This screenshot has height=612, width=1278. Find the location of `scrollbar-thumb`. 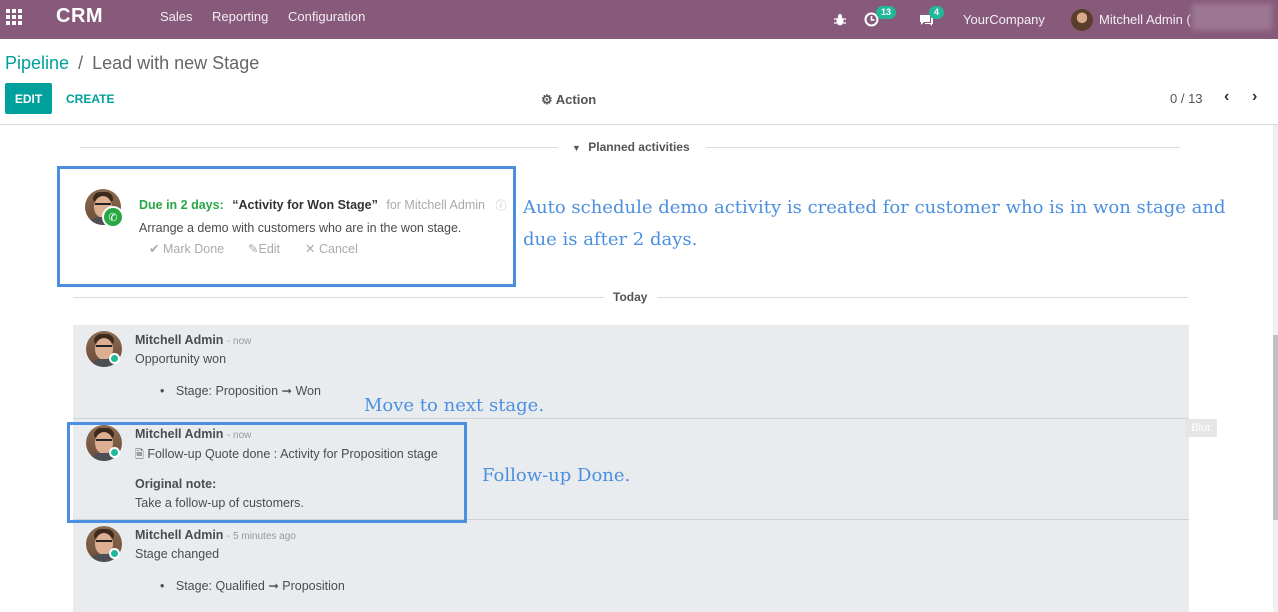

scrollbar-thumb is located at coordinates (1275, 427).